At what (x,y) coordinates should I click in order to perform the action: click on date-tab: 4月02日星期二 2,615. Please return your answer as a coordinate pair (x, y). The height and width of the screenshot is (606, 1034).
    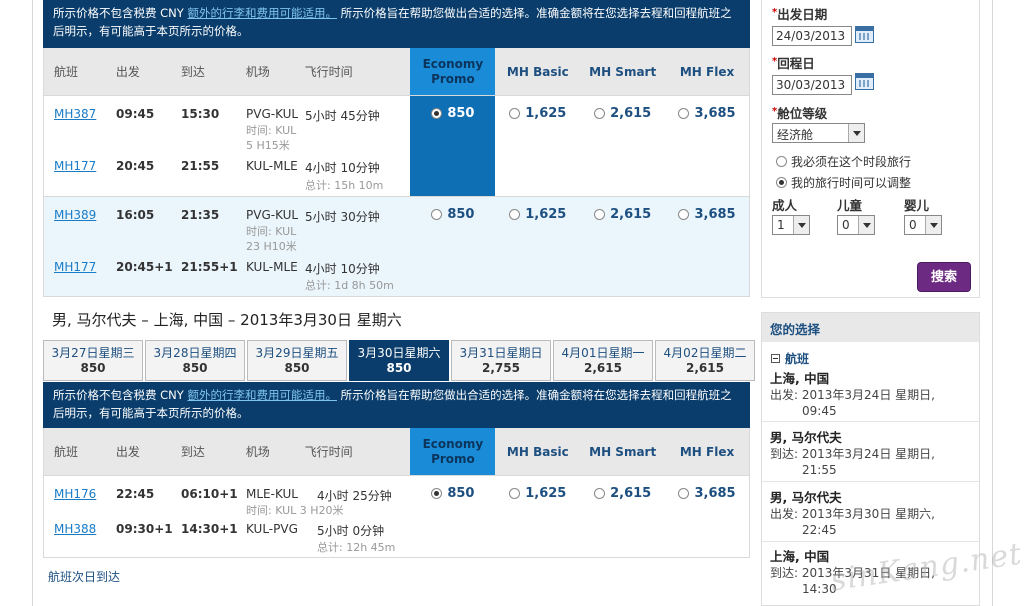
    Looking at the image, I should click on (705, 360).